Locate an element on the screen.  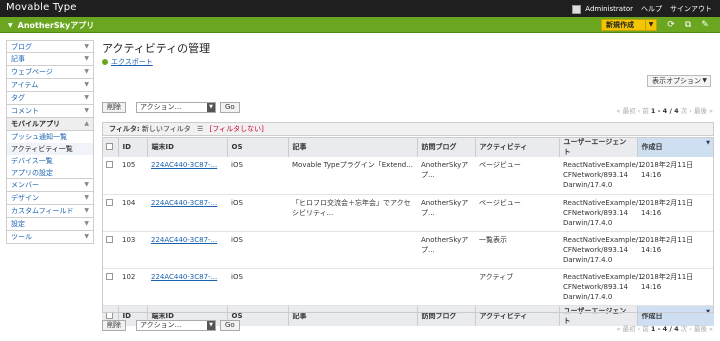
cell-activity: ページビュー is located at coordinates (517, 213).